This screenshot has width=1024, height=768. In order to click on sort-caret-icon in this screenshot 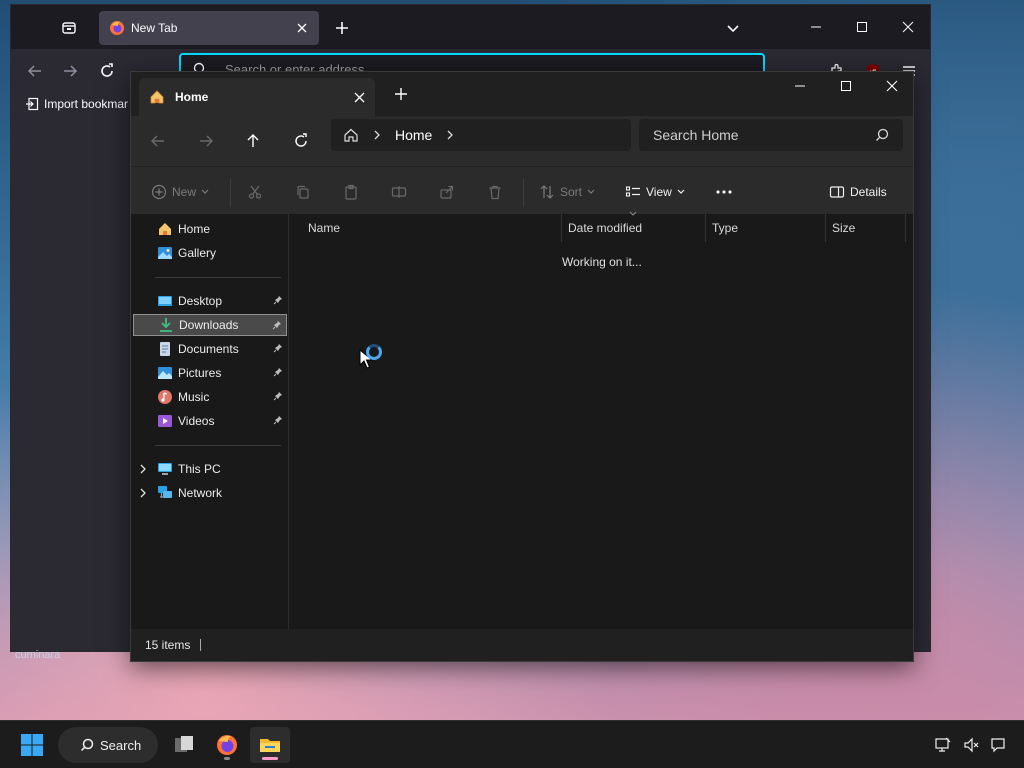, I will do `click(633, 213)`.